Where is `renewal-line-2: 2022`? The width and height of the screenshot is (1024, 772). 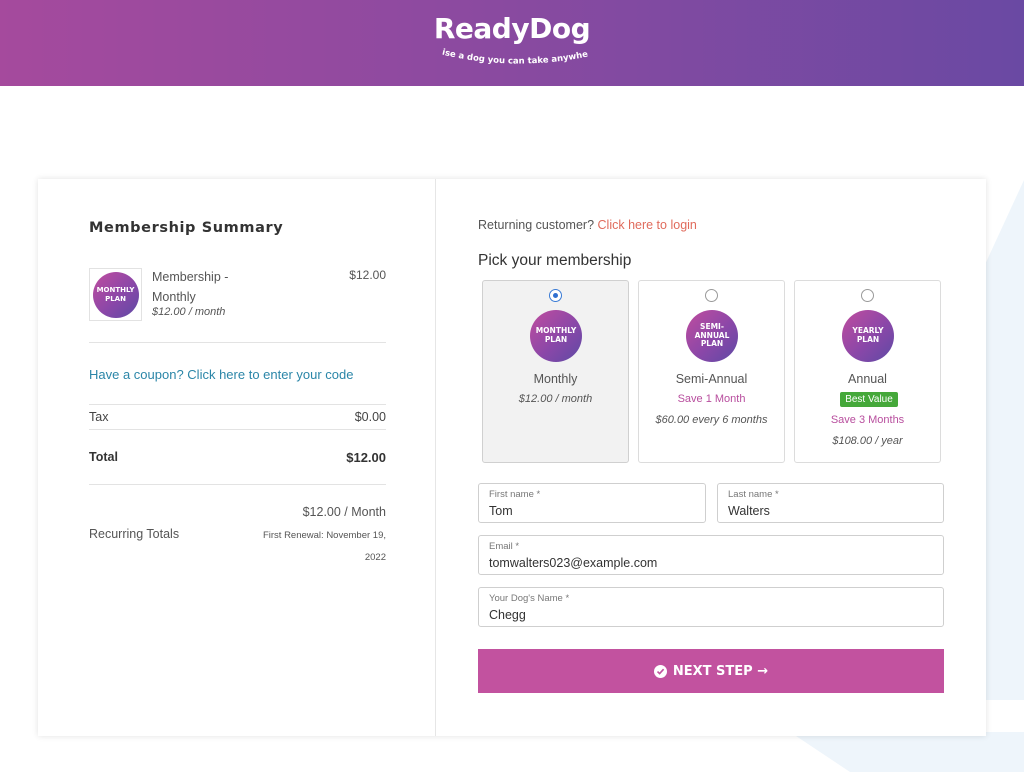 renewal-line-2: 2022 is located at coordinates (375, 557).